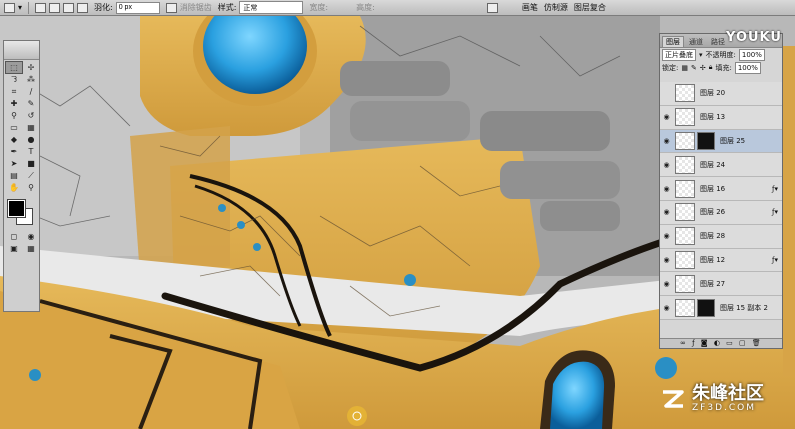 The image size is (795, 429). What do you see at coordinates (718, 42) in the screenshot?
I see `tab-paths: 路径` at bounding box center [718, 42].